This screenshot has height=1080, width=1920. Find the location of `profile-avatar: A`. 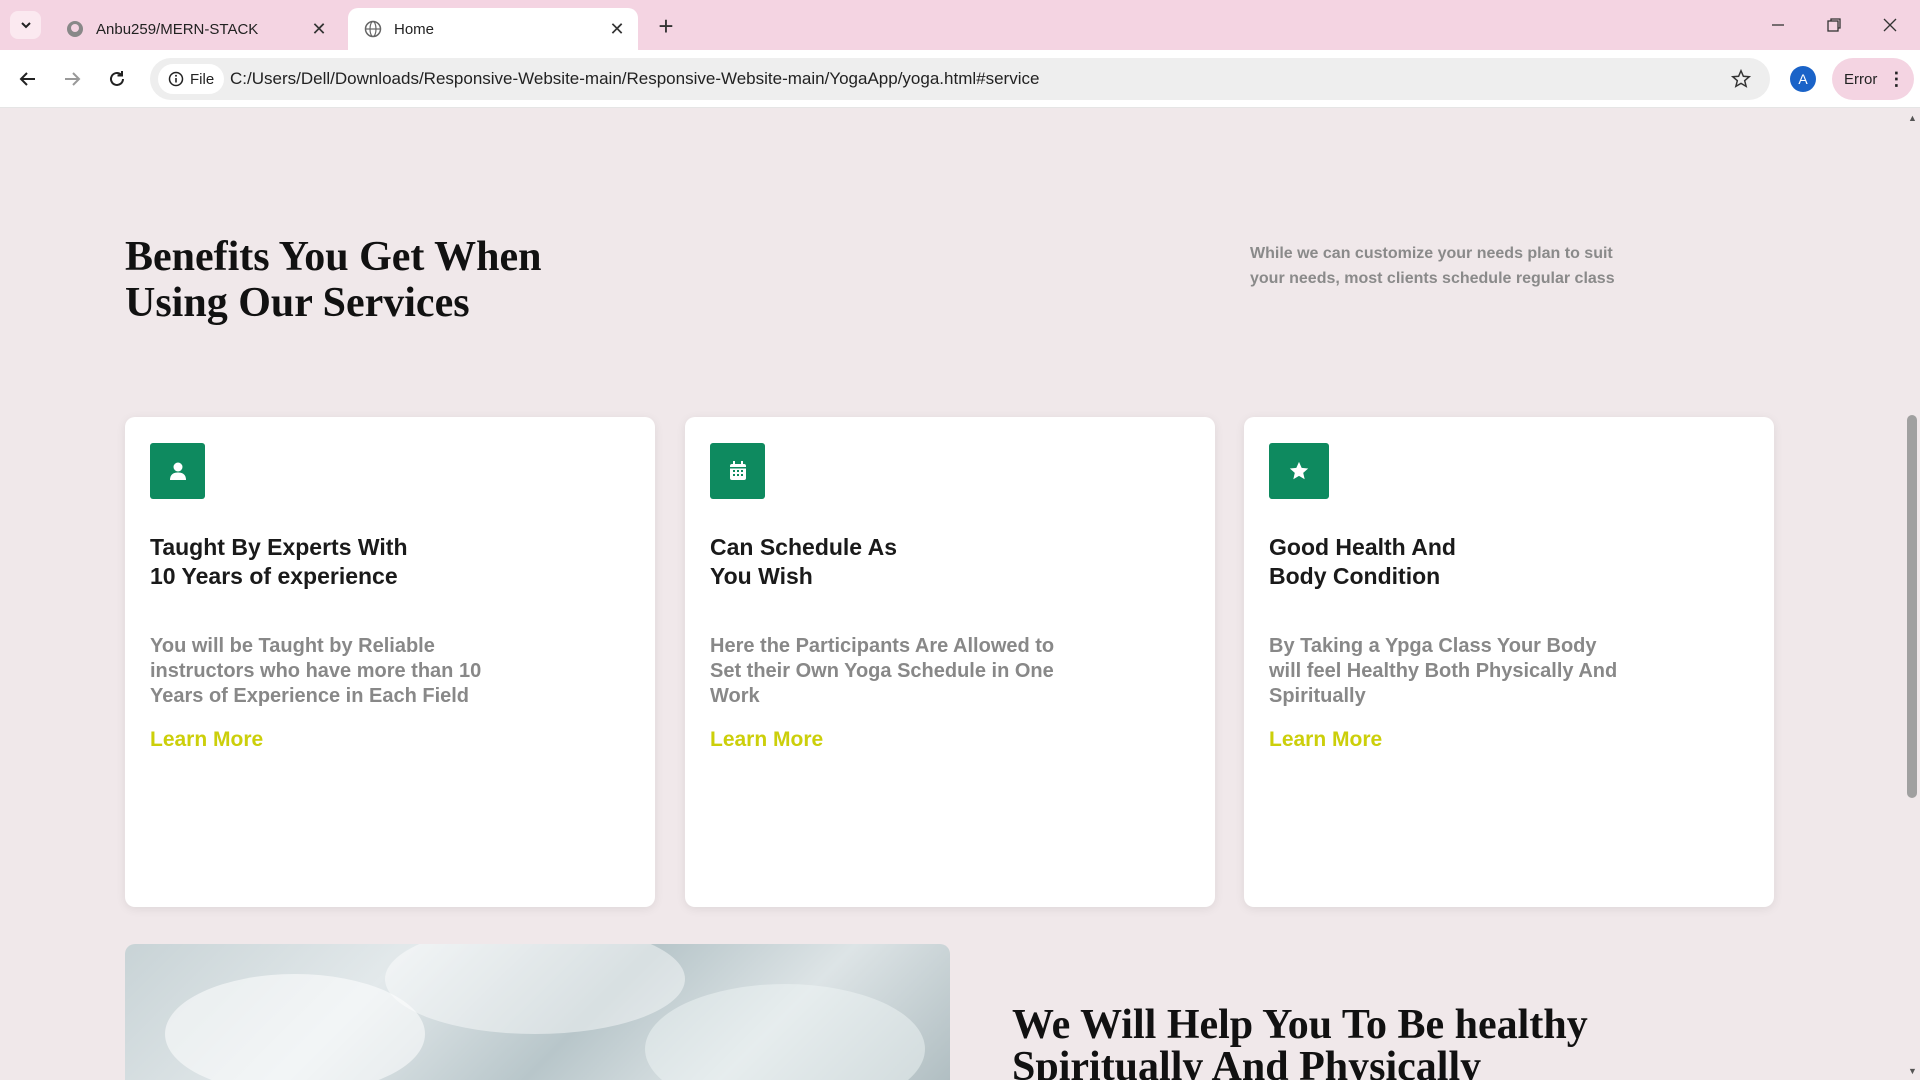

profile-avatar: A is located at coordinates (1803, 79).